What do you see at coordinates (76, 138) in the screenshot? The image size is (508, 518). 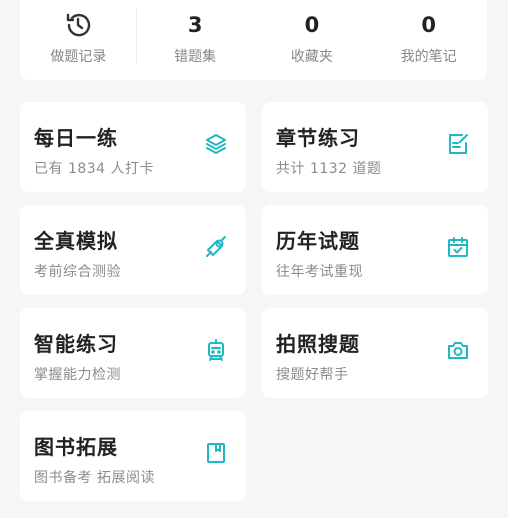 I see `tile-title: 每日一练` at bounding box center [76, 138].